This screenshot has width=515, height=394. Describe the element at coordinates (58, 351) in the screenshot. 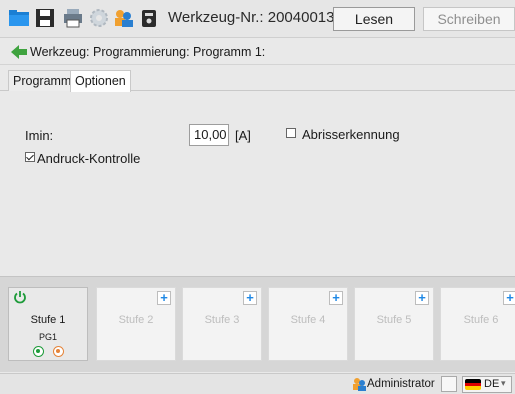

I see `orange-status-icon` at that location.